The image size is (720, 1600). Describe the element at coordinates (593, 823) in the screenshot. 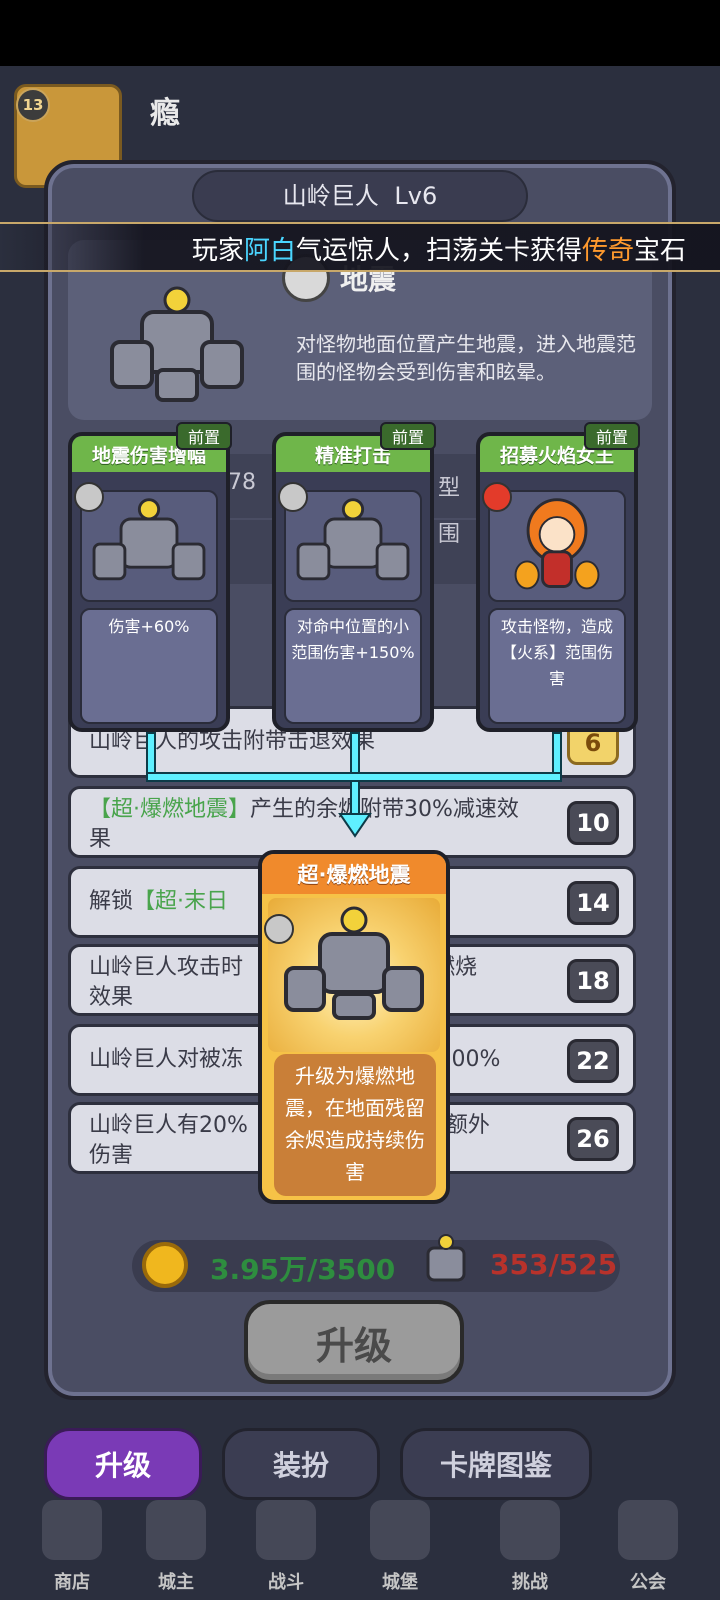

I see `unlock-level-badge: 10` at that location.